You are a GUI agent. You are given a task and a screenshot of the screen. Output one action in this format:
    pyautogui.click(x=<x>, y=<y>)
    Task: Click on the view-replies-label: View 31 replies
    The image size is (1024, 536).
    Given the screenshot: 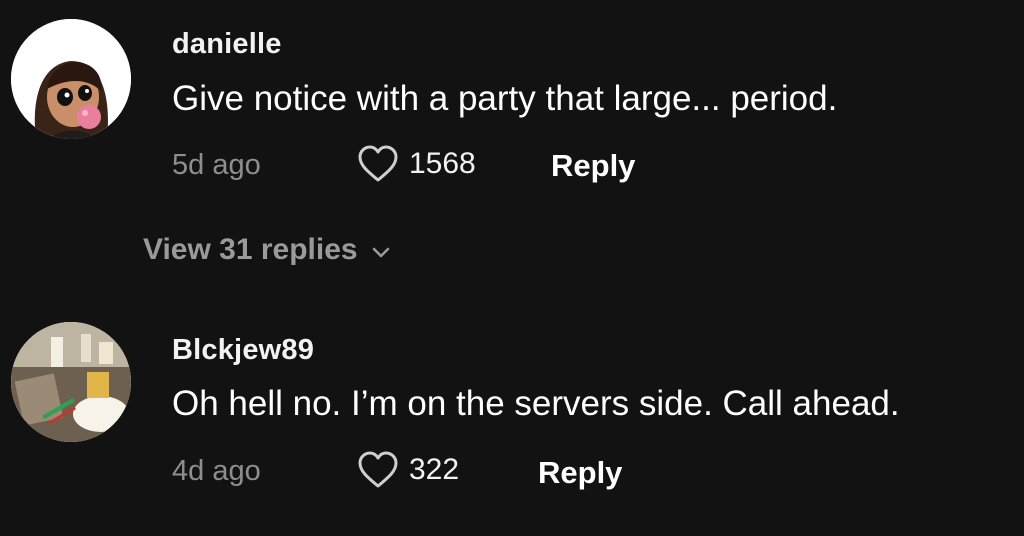 What is the action you would take?
    pyautogui.click(x=250, y=249)
    